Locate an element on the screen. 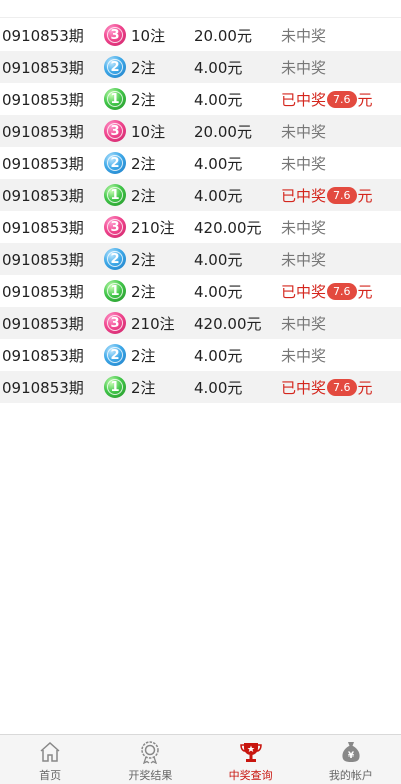 This screenshot has width=401, height=784. money-bag-icon: ¥ is located at coordinates (351, 752).